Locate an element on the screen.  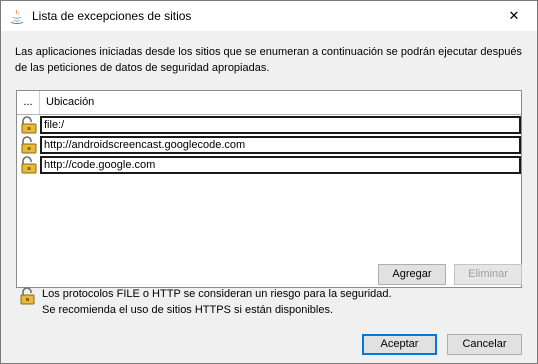
table-row: http://androidscreencast.googlecode.com is located at coordinates (269, 145).